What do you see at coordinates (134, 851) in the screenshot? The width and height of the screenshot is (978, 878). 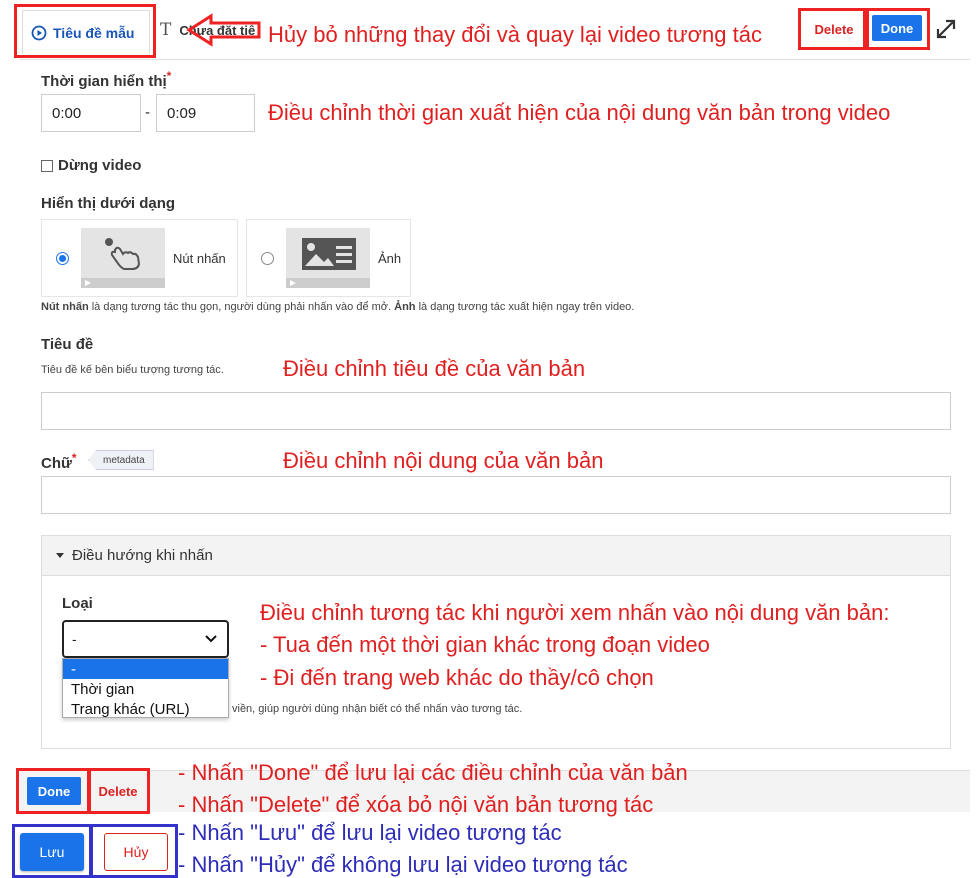 I see `highlight-cancel` at bounding box center [134, 851].